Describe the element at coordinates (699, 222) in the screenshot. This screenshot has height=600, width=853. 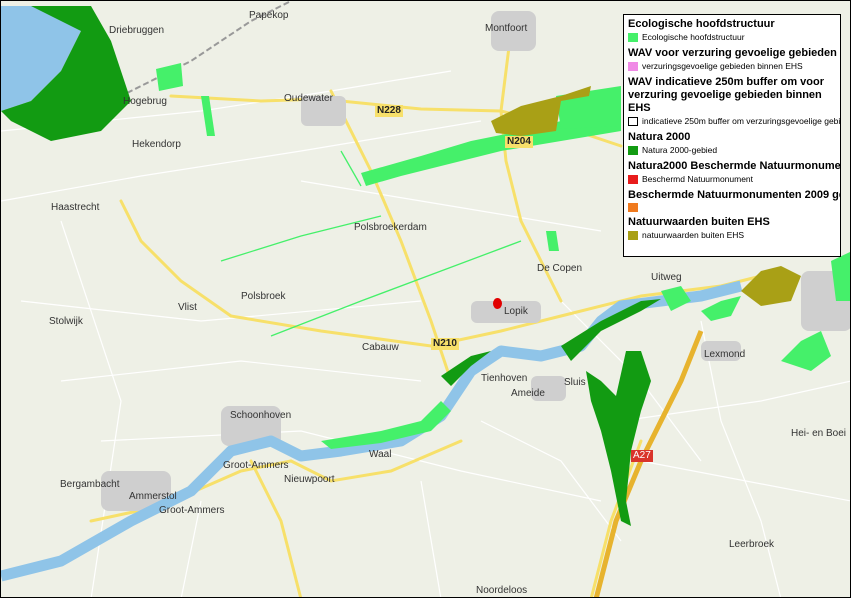
I see `legend-title-natuurwaarden: Natuurwaarden buiten EHS` at that location.